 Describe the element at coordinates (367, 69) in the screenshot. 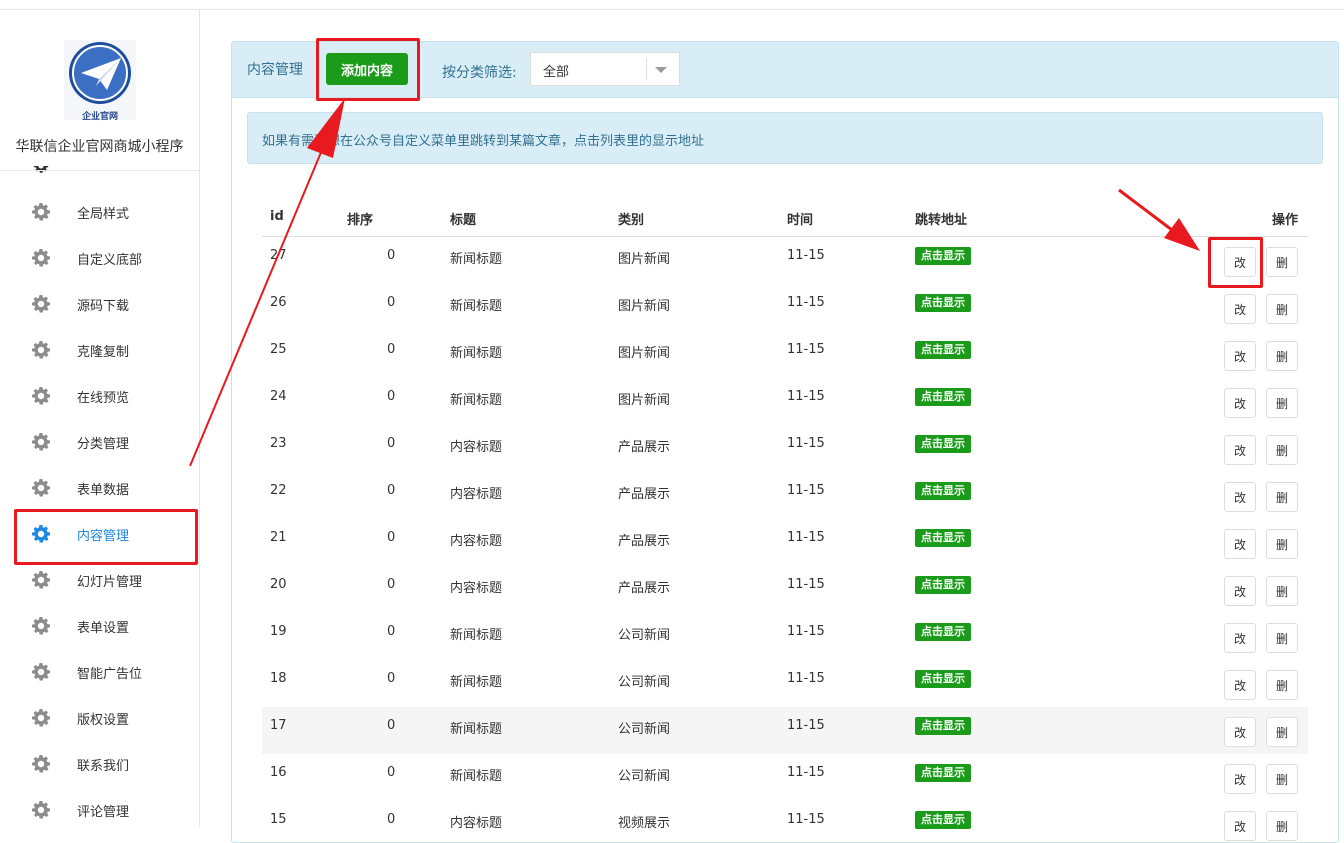

I see `add-content-button: 添加内容` at that location.